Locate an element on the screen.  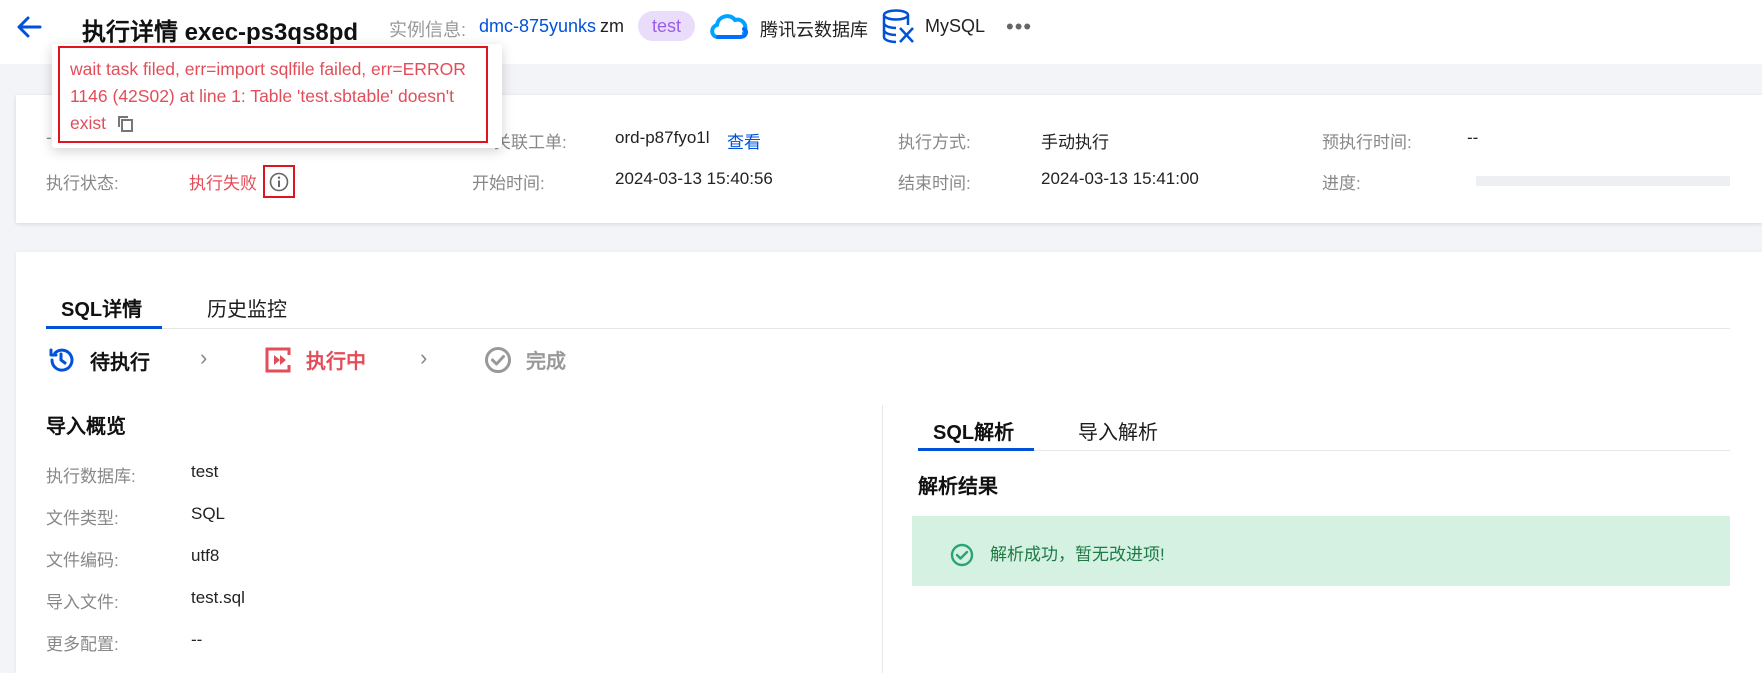
back-arrow-icon is located at coordinates (29, 27).